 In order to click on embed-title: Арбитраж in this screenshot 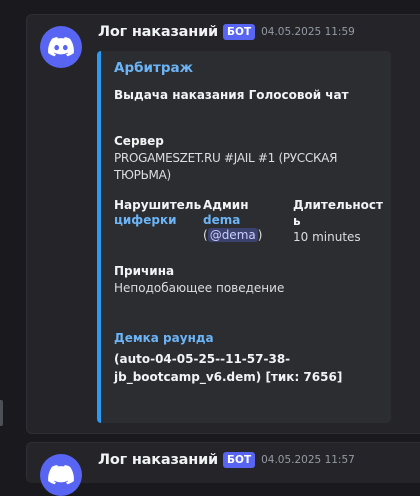, I will do `click(154, 68)`.